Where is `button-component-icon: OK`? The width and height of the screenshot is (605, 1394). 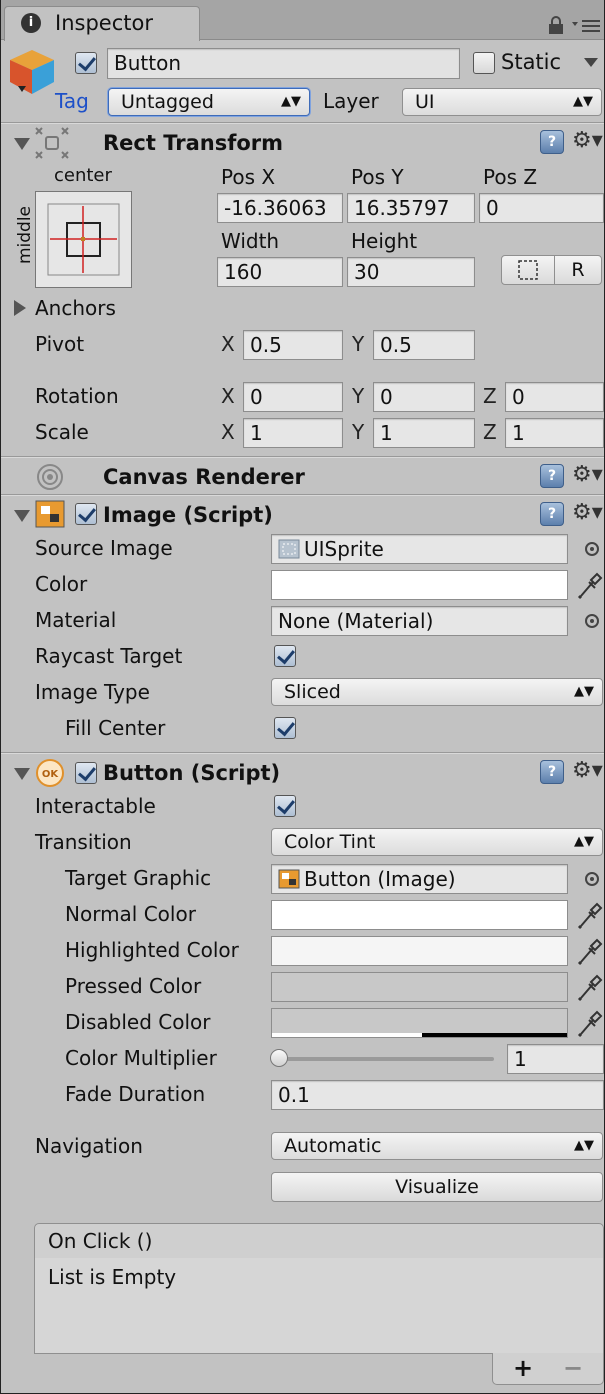
button-component-icon: OK is located at coordinates (50, 773).